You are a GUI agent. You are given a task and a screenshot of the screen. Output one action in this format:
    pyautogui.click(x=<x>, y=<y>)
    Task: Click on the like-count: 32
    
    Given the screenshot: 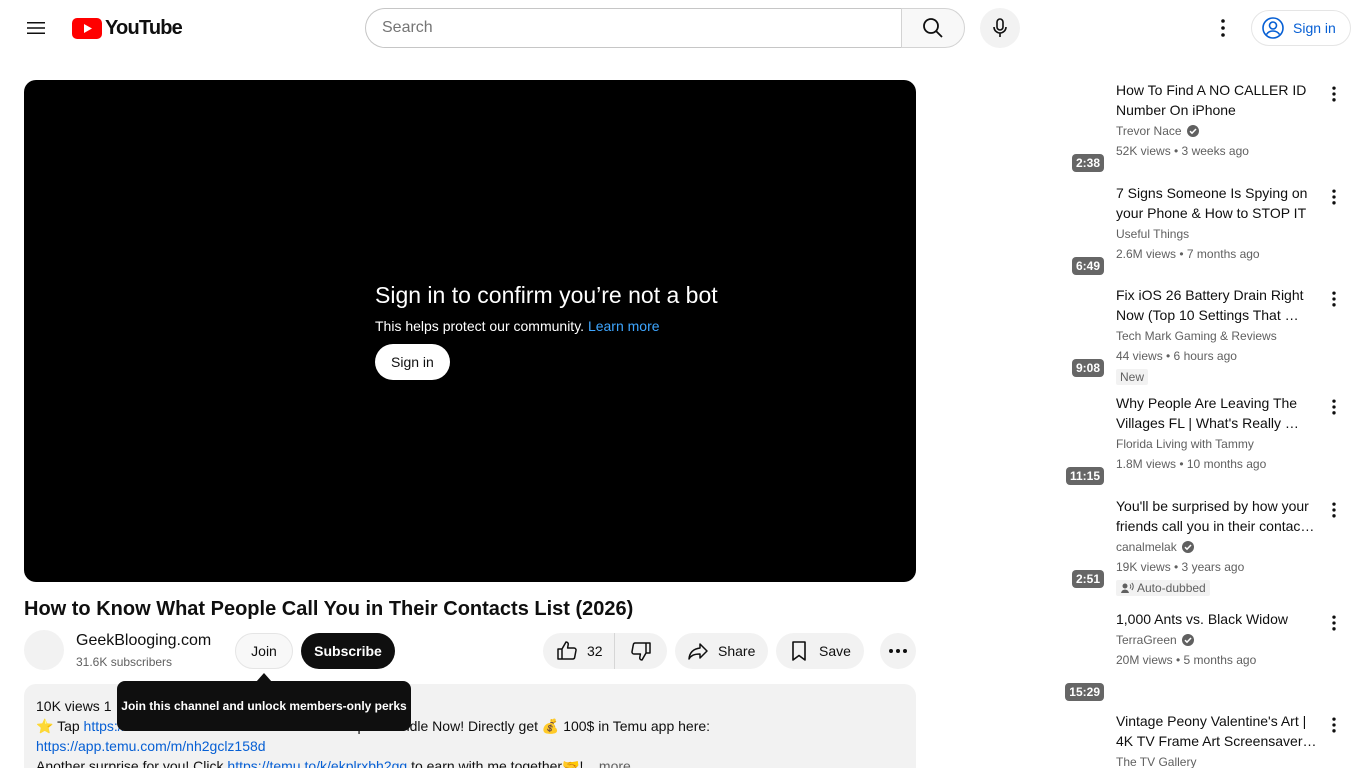 What is the action you would take?
    pyautogui.click(x=595, y=651)
    